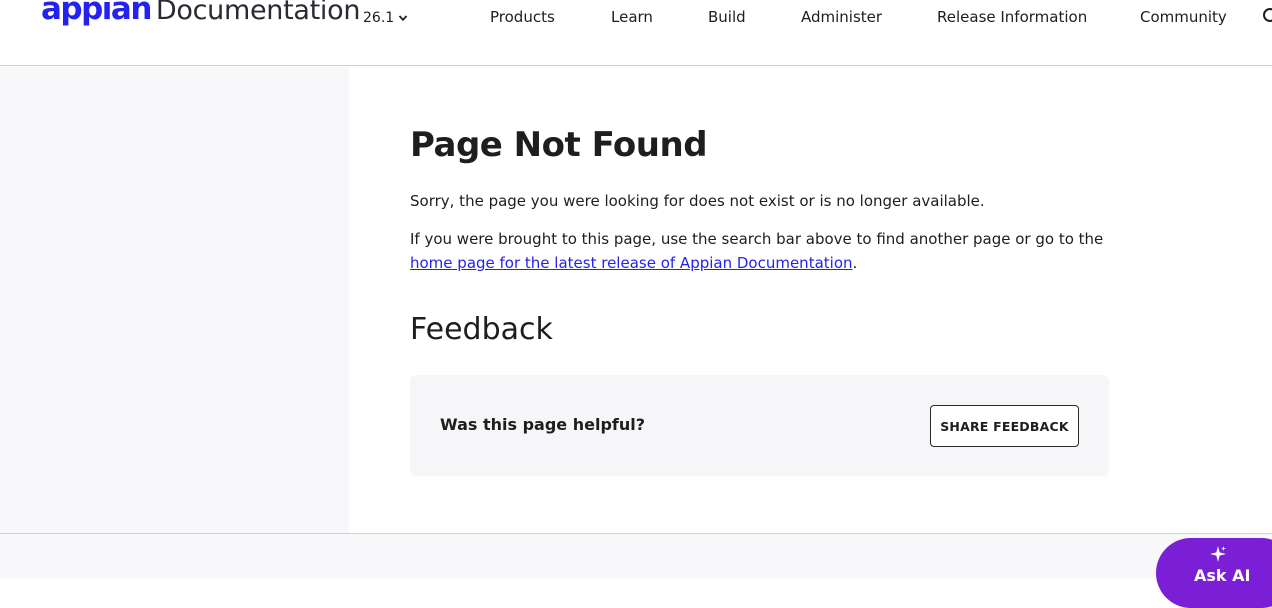 The width and height of the screenshot is (1272, 608). Describe the element at coordinates (403, 18) in the screenshot. I see `chevron-down-icon` at that location.